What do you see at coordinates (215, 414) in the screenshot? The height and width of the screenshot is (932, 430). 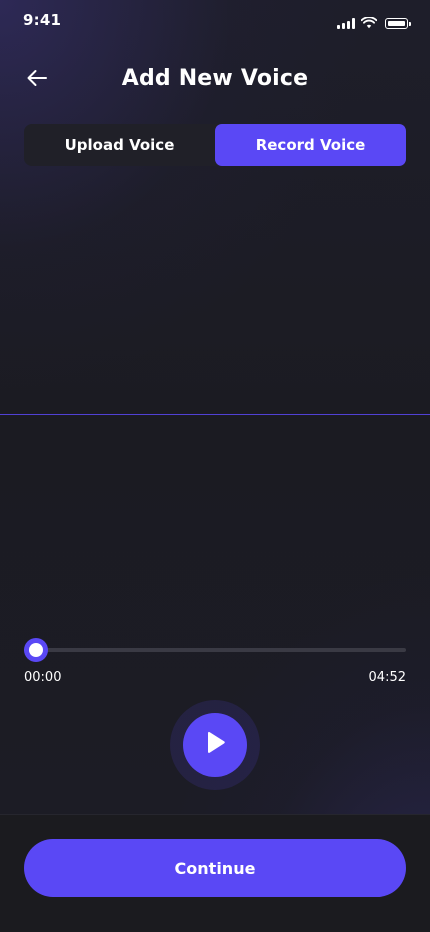 I see `waveform-baseline` at bounding box center [215, 414].